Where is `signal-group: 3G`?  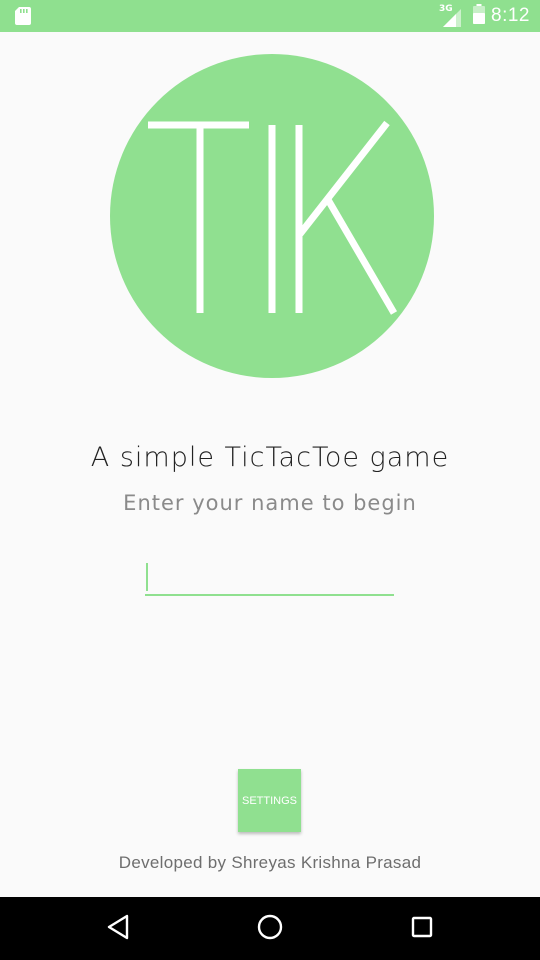
signal-group: 3G is located at coordinates (451, 16).